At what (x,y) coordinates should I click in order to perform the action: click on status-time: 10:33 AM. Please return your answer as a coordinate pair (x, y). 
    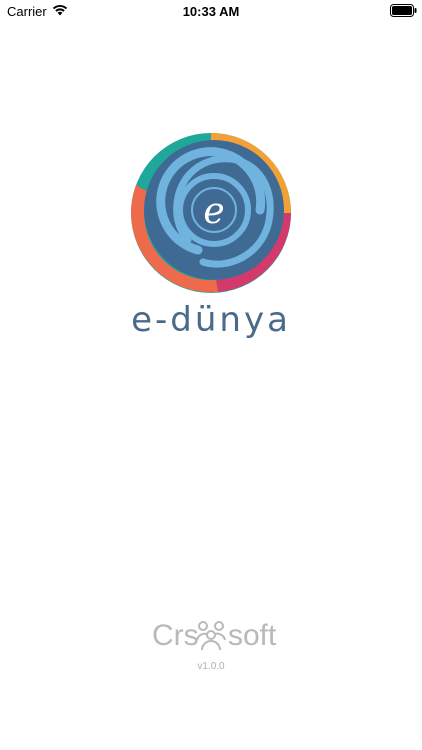
    Looking at the image, I should click on (211, 11).